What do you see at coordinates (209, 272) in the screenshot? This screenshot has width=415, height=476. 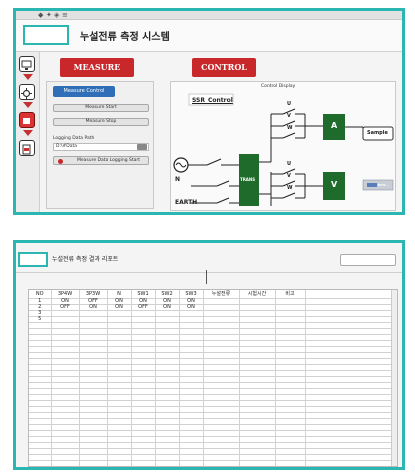 I see `divider` at bounding box center [209, 272].